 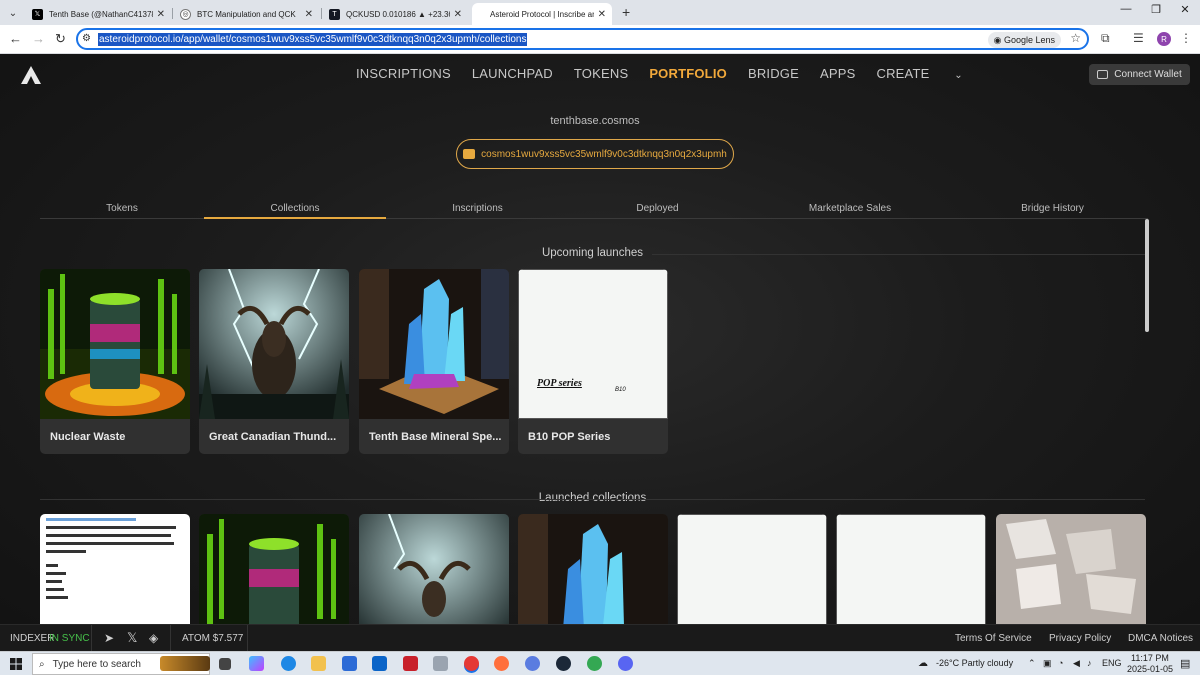 I want to click on notifications-icon: ▤, so click(x=1185, y=663).